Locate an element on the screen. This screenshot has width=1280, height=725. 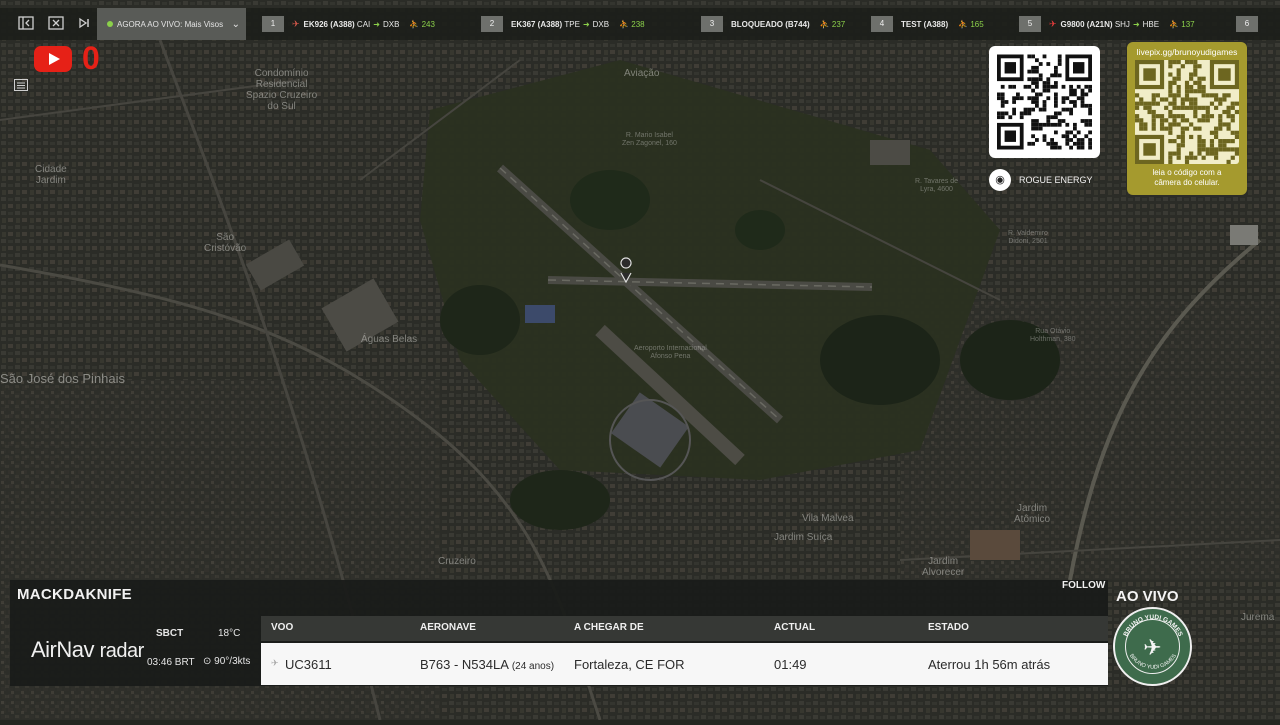
map-label-jardim-atomico: Jardim Atômico is located at coordinates (1032, 514).